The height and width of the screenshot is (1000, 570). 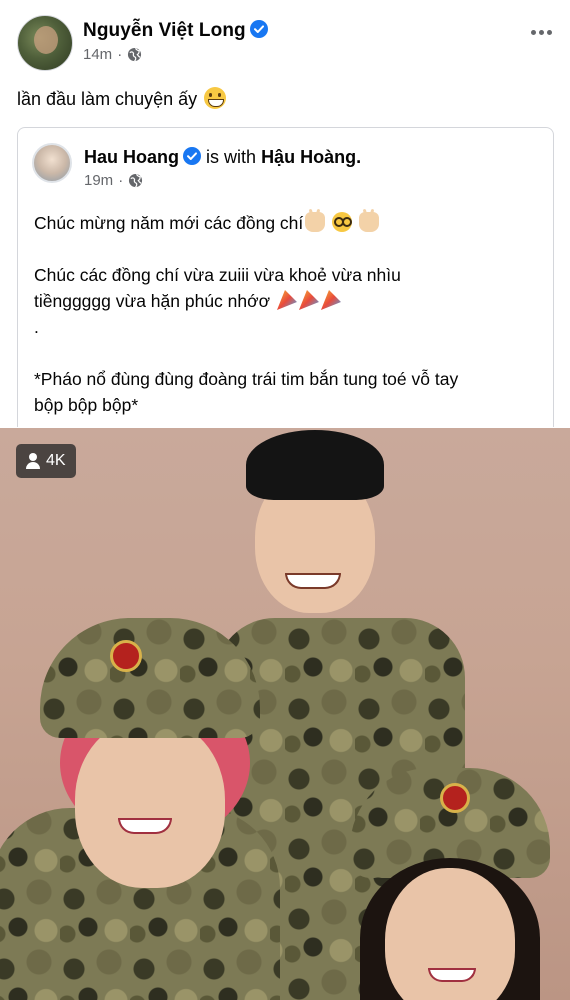 I want to click on figure-center-hair, so click(x=315, y=465).